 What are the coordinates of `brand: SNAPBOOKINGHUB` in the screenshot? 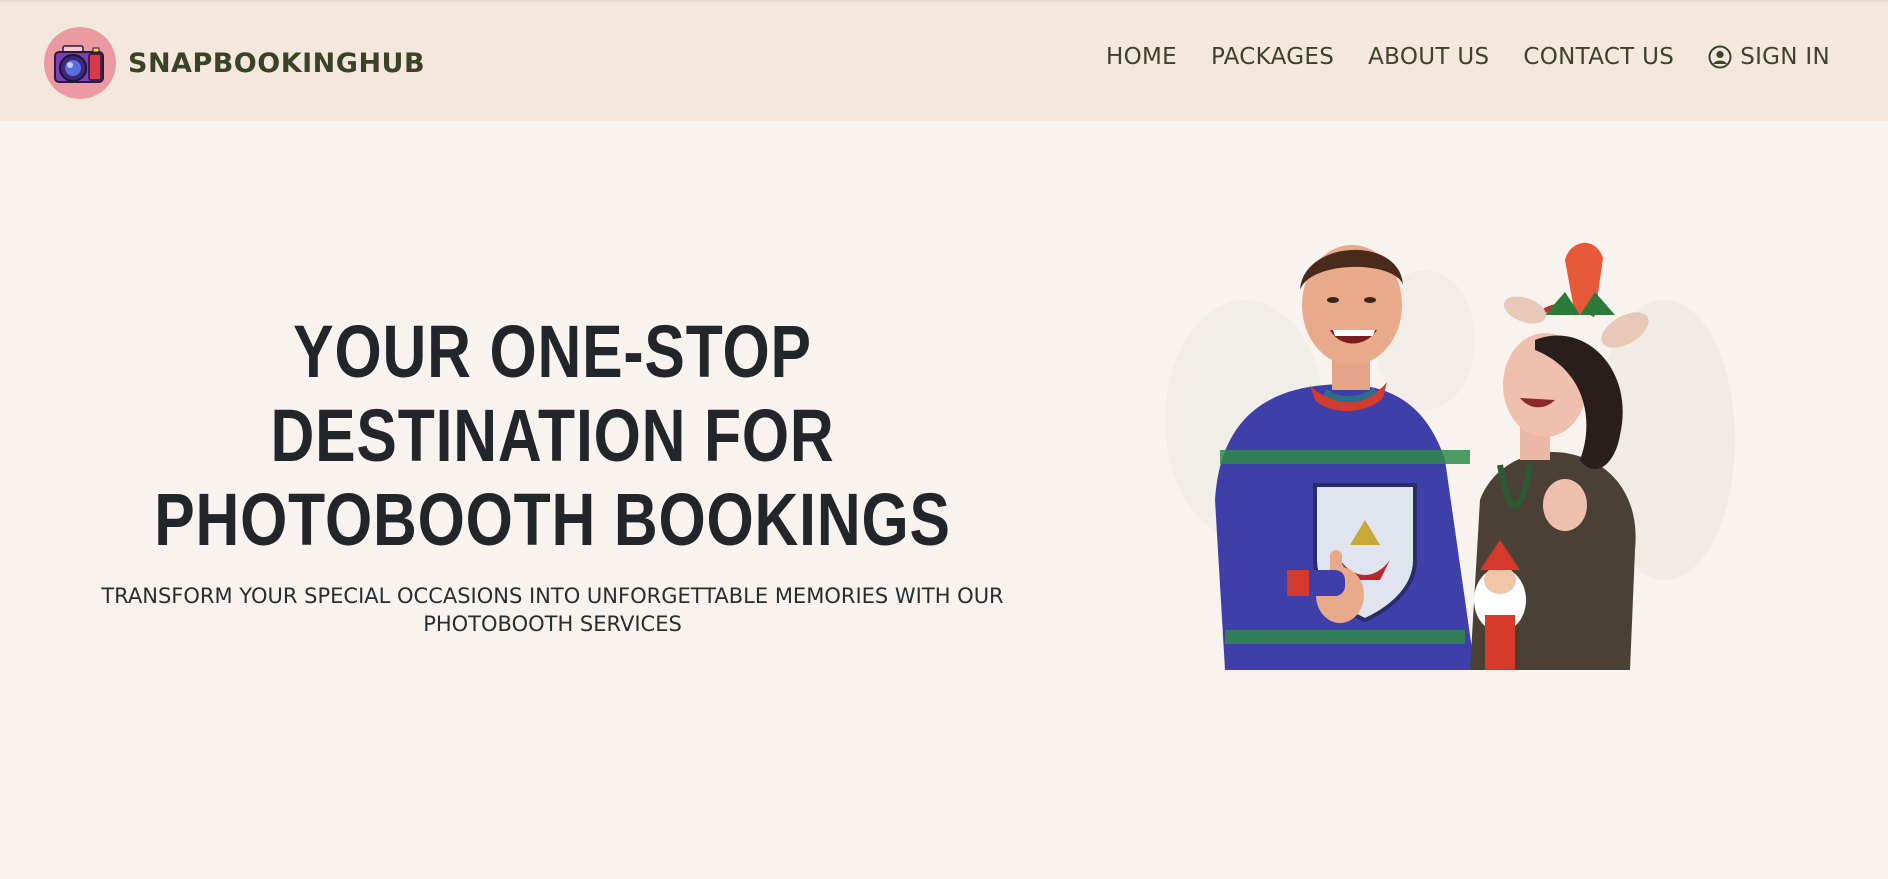 It's located at (234, 63).